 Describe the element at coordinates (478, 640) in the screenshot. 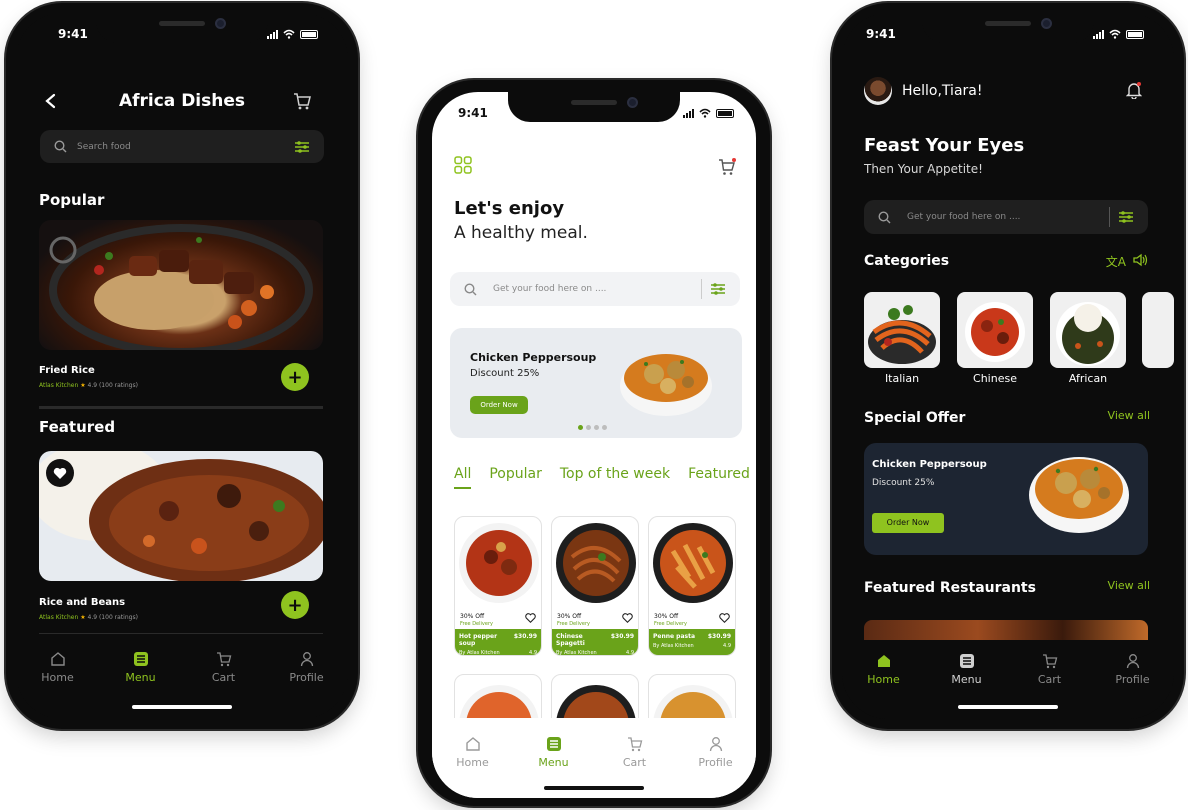

I see `dish-name: Hot pepper soup` at that location.